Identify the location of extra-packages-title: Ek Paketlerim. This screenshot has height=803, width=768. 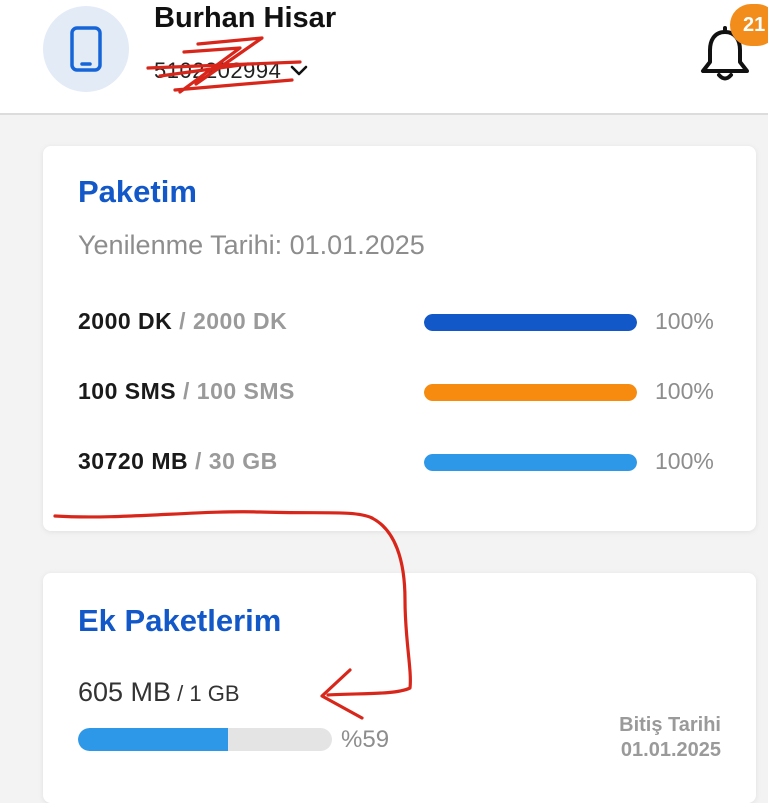
(180, 620).